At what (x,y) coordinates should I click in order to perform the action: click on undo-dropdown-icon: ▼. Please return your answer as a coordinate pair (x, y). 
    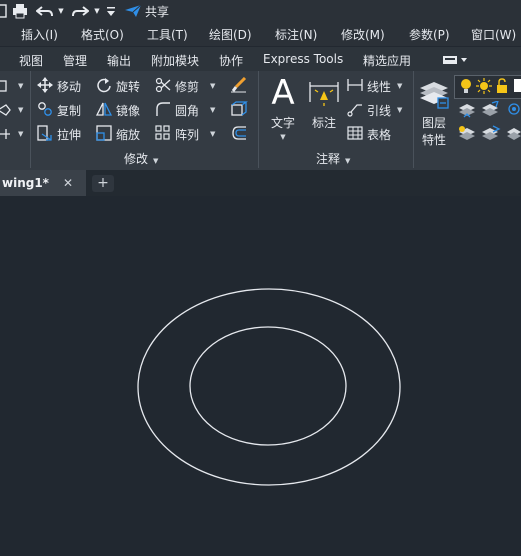
    Looking at the image, I should click on (61, 11).